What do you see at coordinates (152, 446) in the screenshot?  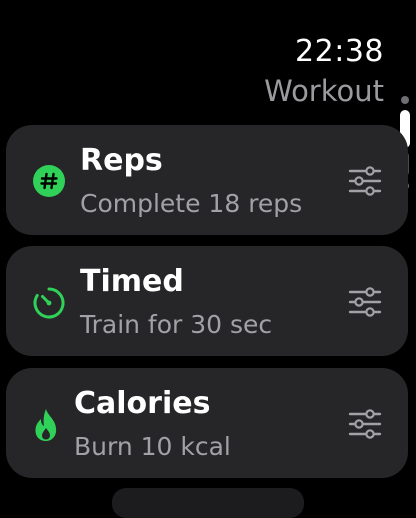 I see `goal-subtitle: Burn 10 kcal` at bounding box center [152, 446].